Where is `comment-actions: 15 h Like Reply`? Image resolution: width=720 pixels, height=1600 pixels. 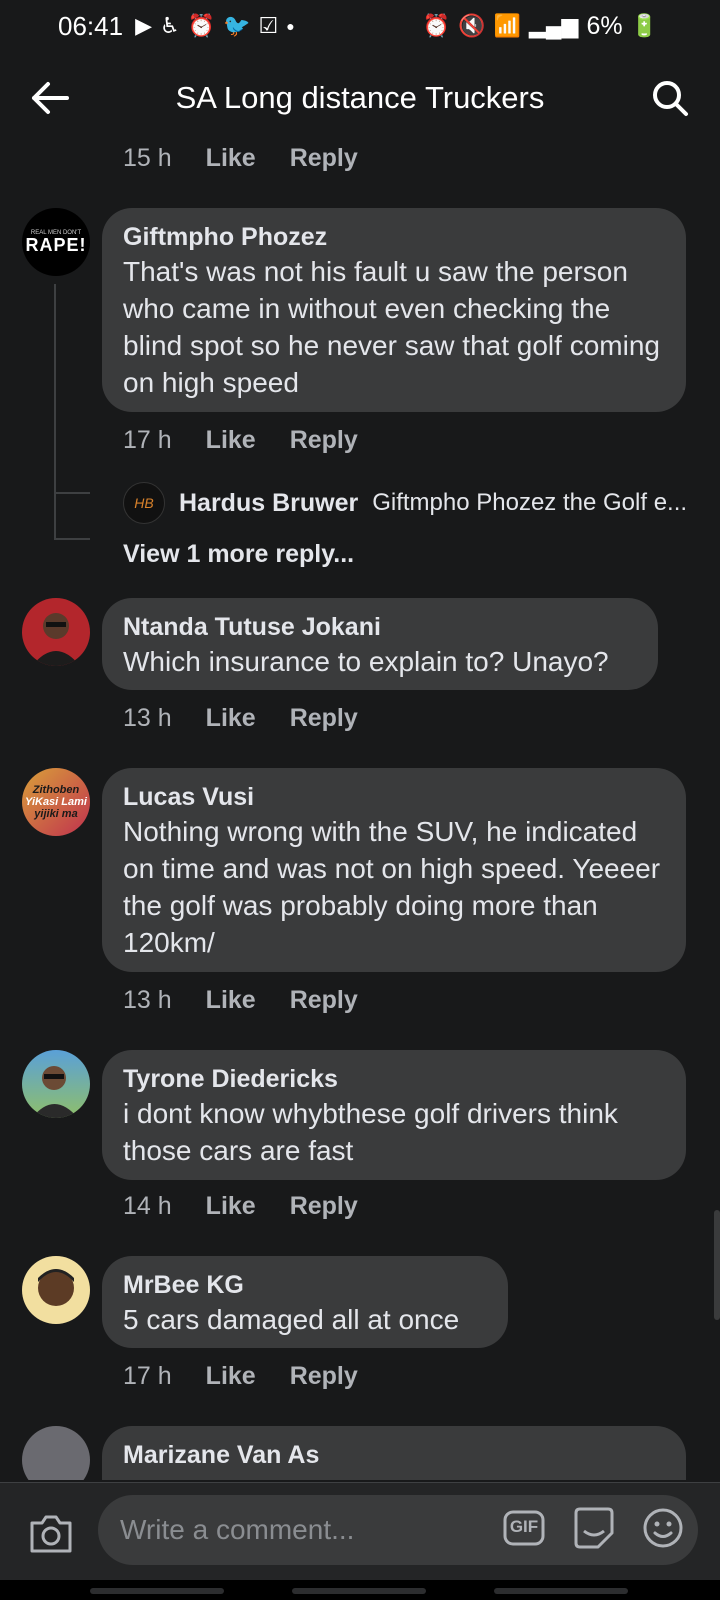
comment-actions: 15 h Like Reply is located at coordinates (240, 158).